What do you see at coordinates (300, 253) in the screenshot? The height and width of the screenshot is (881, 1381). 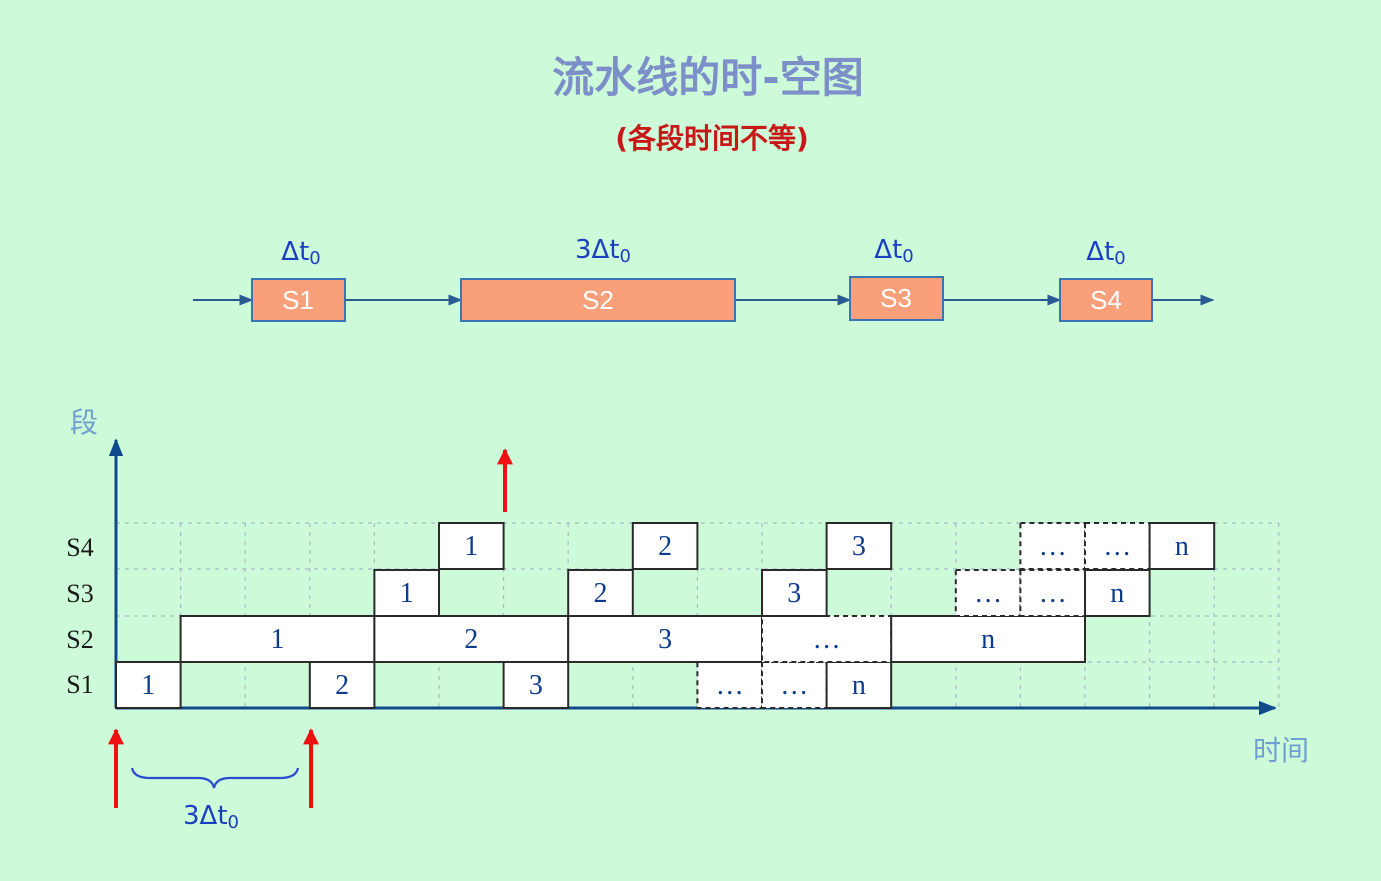 I see `stage-duration-s1: Δt0` at bounding box center [300, 253].